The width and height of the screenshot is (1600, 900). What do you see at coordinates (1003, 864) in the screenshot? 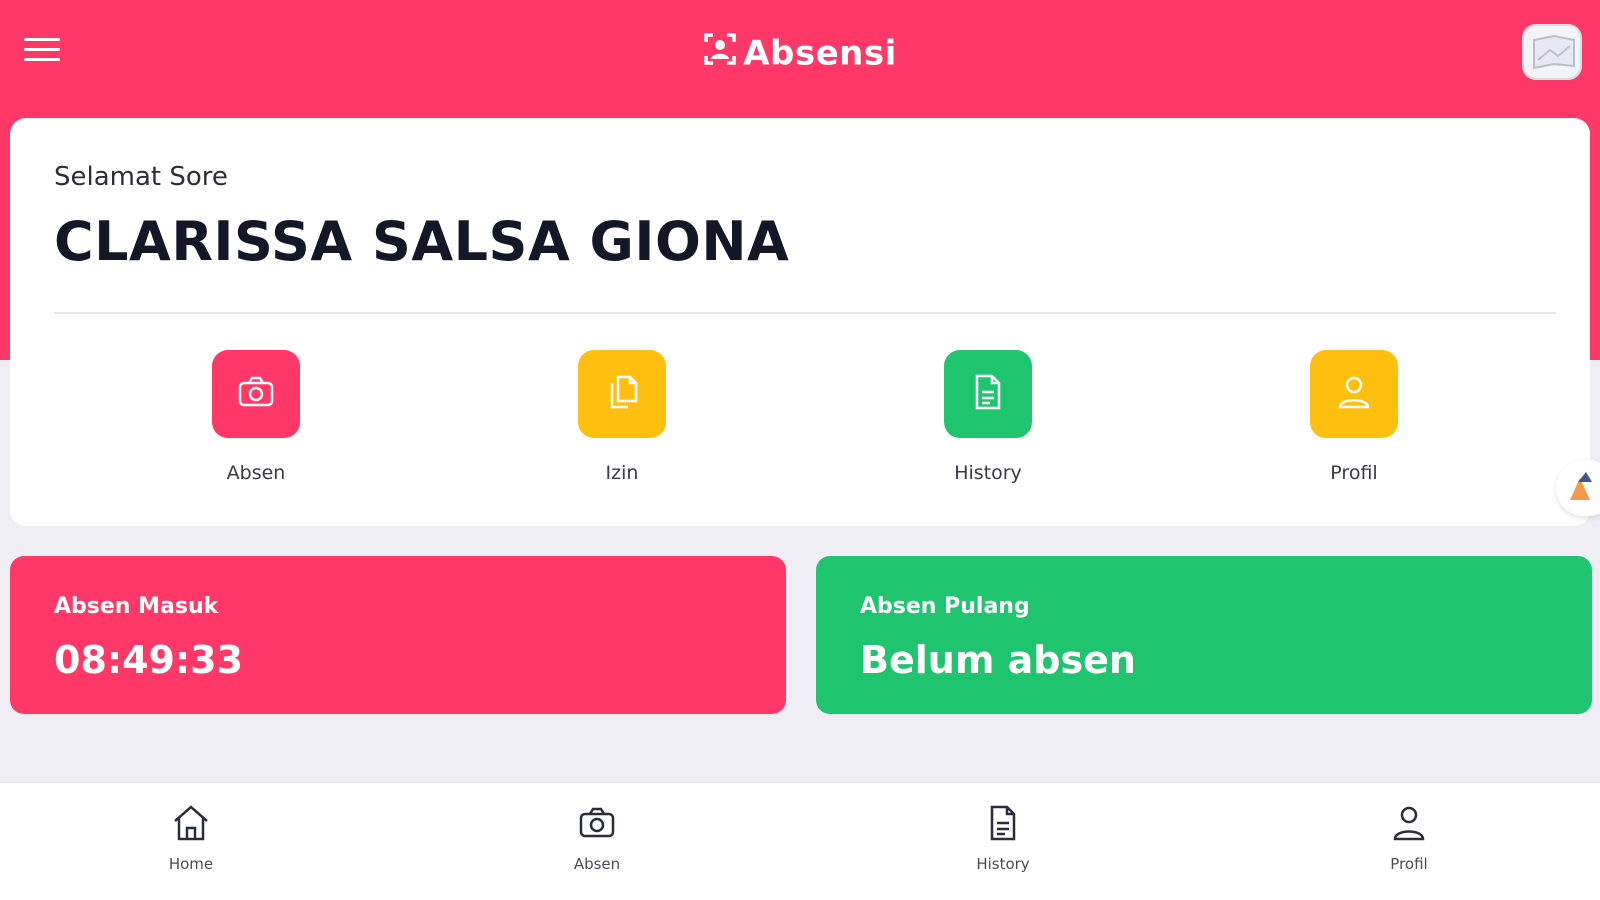
I see `nav-label: History` at bounding box center [1003, 864].